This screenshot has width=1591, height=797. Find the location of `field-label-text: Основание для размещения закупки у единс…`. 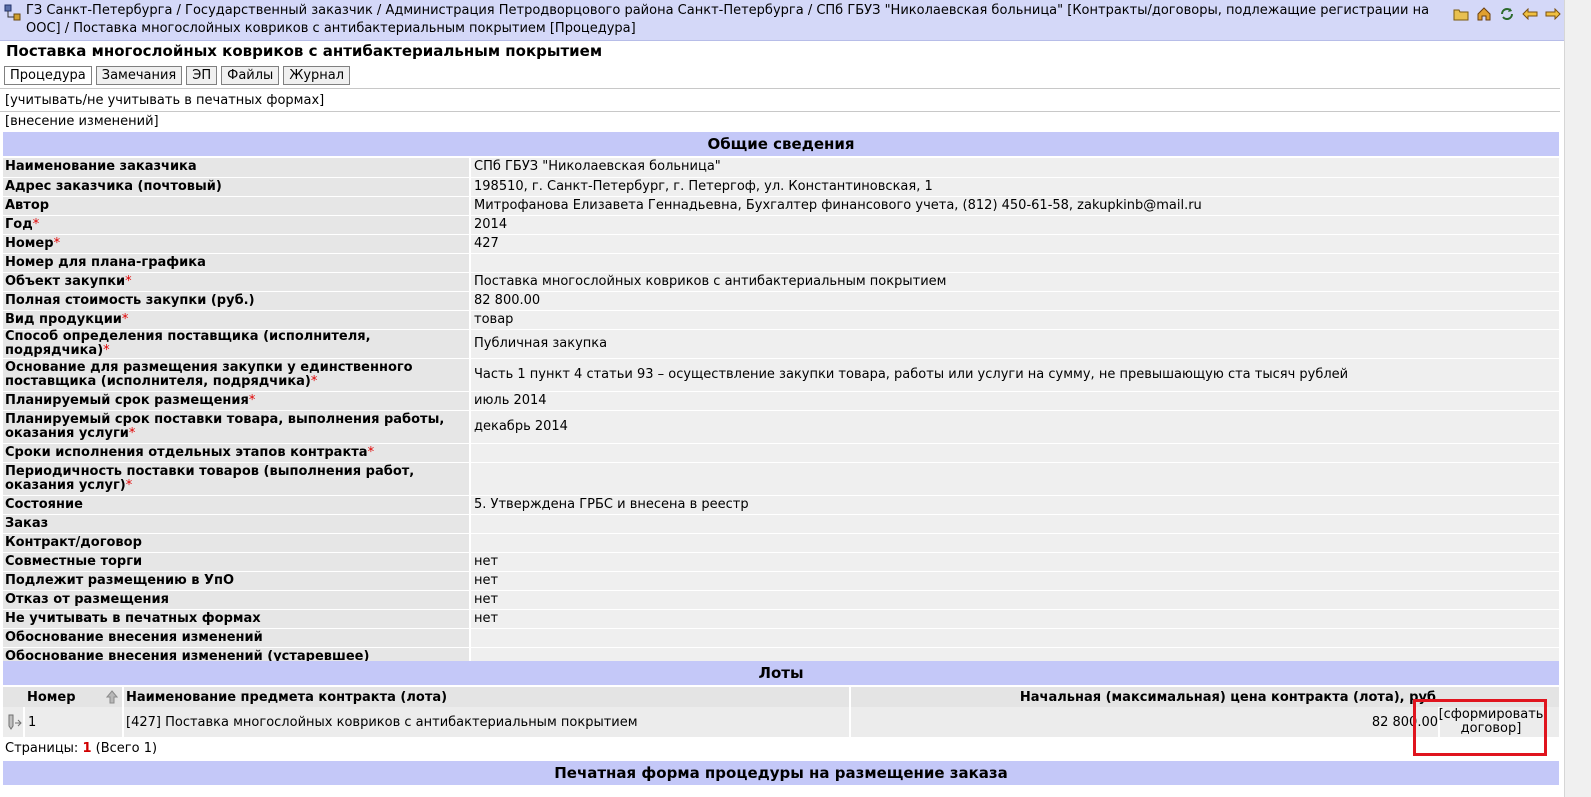

field-label-text: Основание для размещения закупки у единс… is located at coordinates (209, 374).